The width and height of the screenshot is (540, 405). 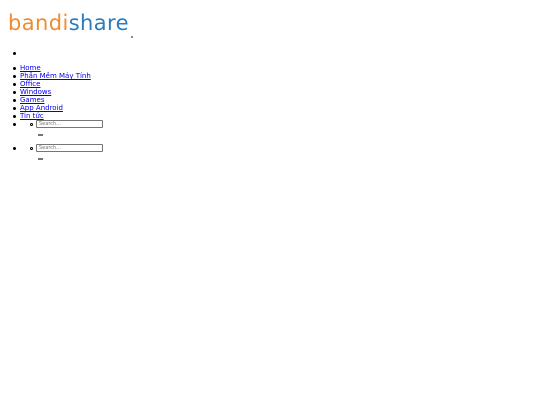 What do you see at coordinates (69, 148) in the screenshot?
I see `search-input-secondary` at bounding box center [69, 148].